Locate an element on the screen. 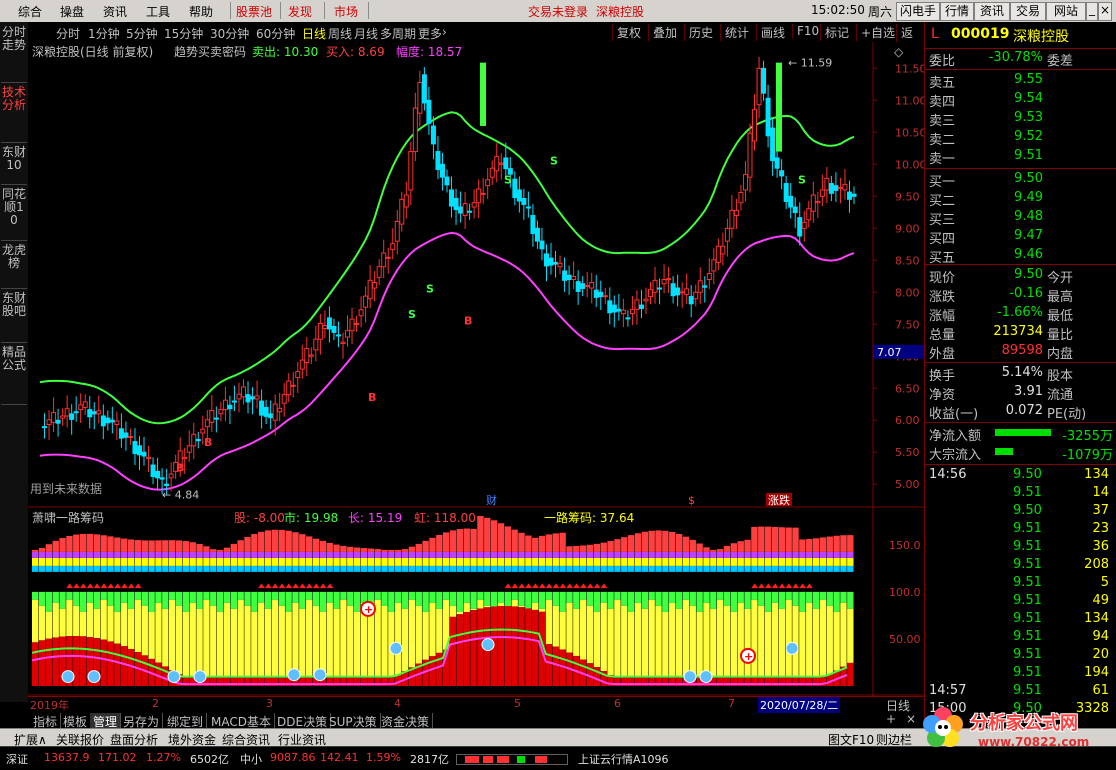  menu-item-stockpool: 股票池 is located at coordinates (254, 11).